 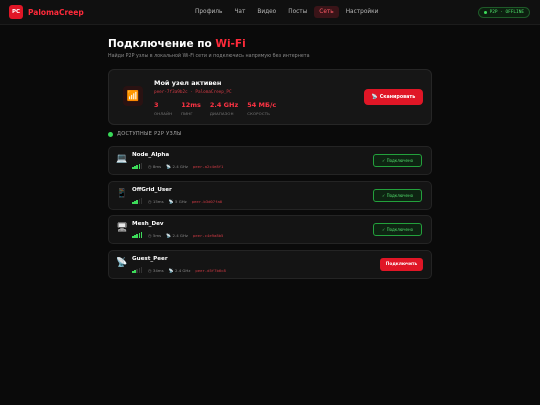 I want to click on nav-item-network: Сеть, so click(x=326, y=12).